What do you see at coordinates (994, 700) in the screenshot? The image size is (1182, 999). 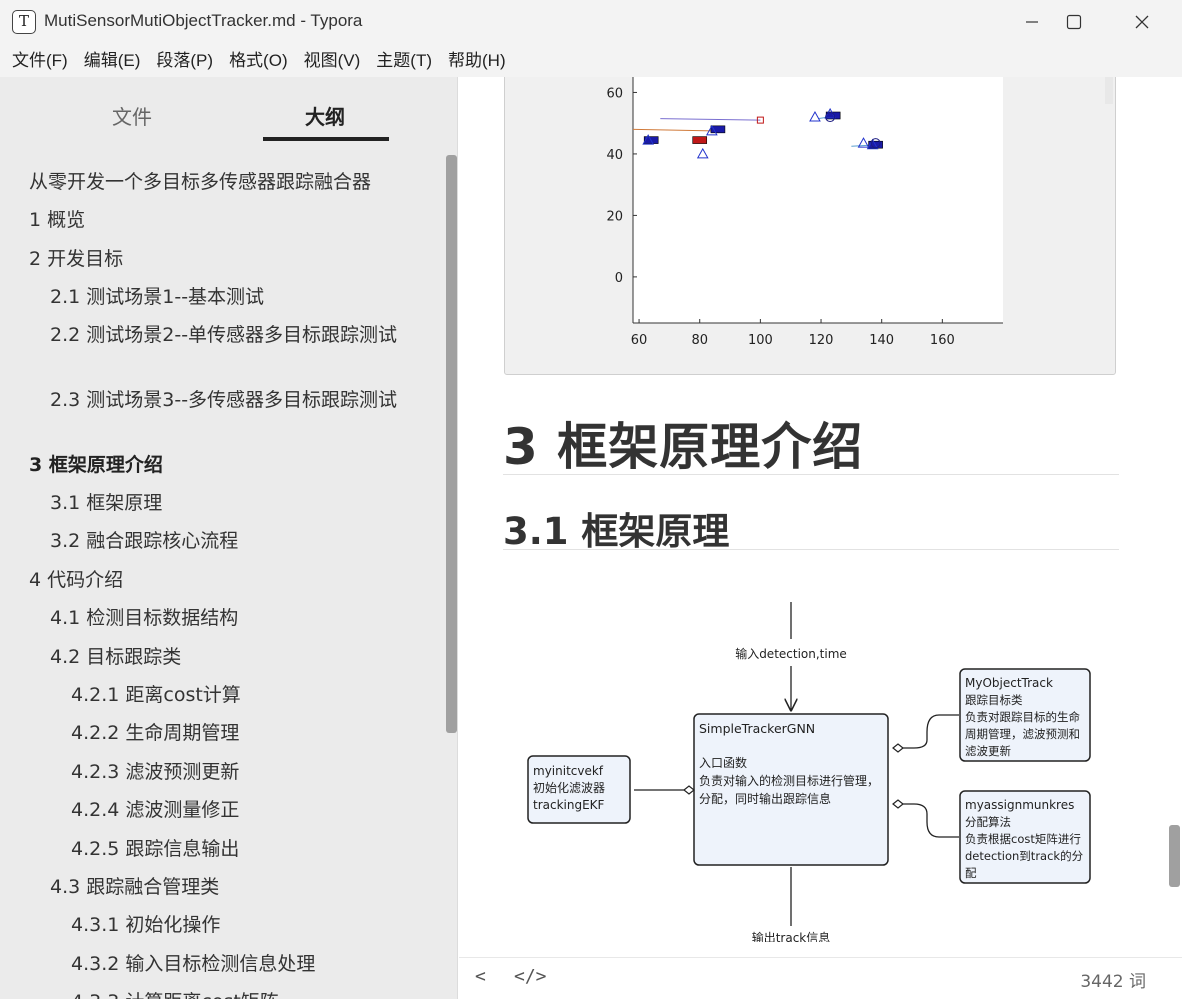 I see `object-track-line2: 跟踪目标类` at bounding box center [994, 700].